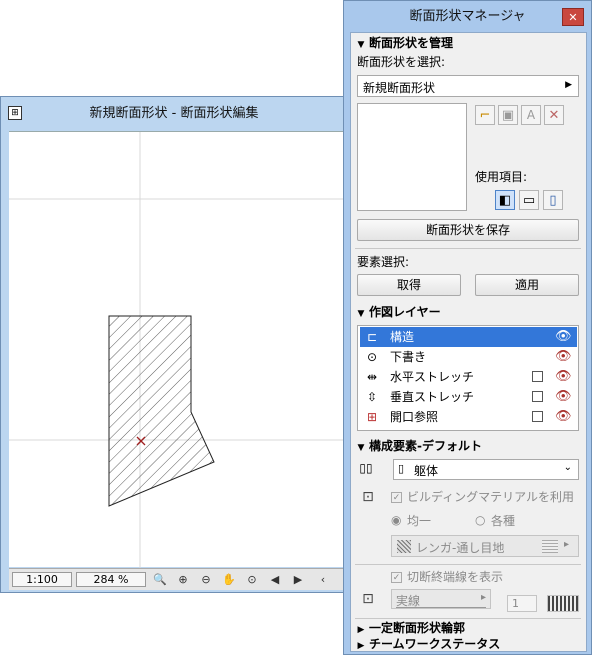 This screenshot has height=655, width=592. I want to click on manage-section-header: ▼ 断面形状を管理, so click(468, 43).